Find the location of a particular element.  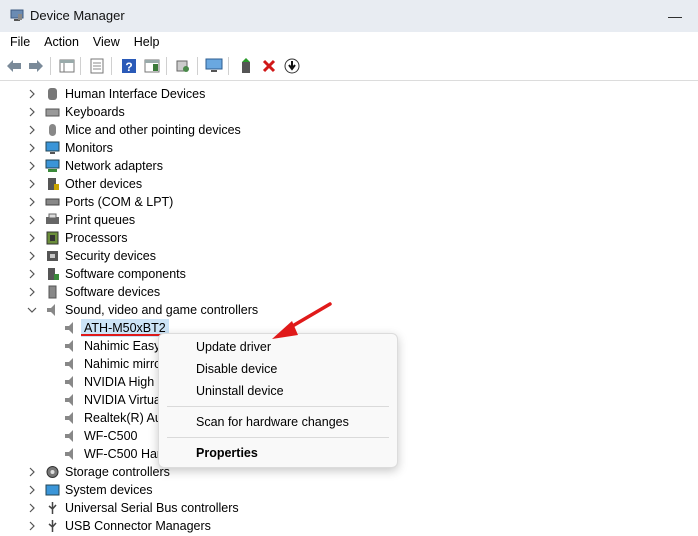

usb-icon is located at coordinates (52, 508).